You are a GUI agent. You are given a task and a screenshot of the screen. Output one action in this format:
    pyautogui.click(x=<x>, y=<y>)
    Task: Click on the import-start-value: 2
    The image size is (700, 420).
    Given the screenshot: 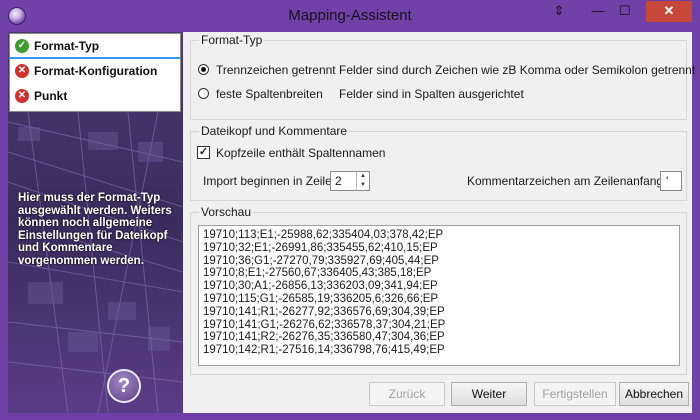 What is the action you would take?
    pyautogui.click(x=338, y=181)
    